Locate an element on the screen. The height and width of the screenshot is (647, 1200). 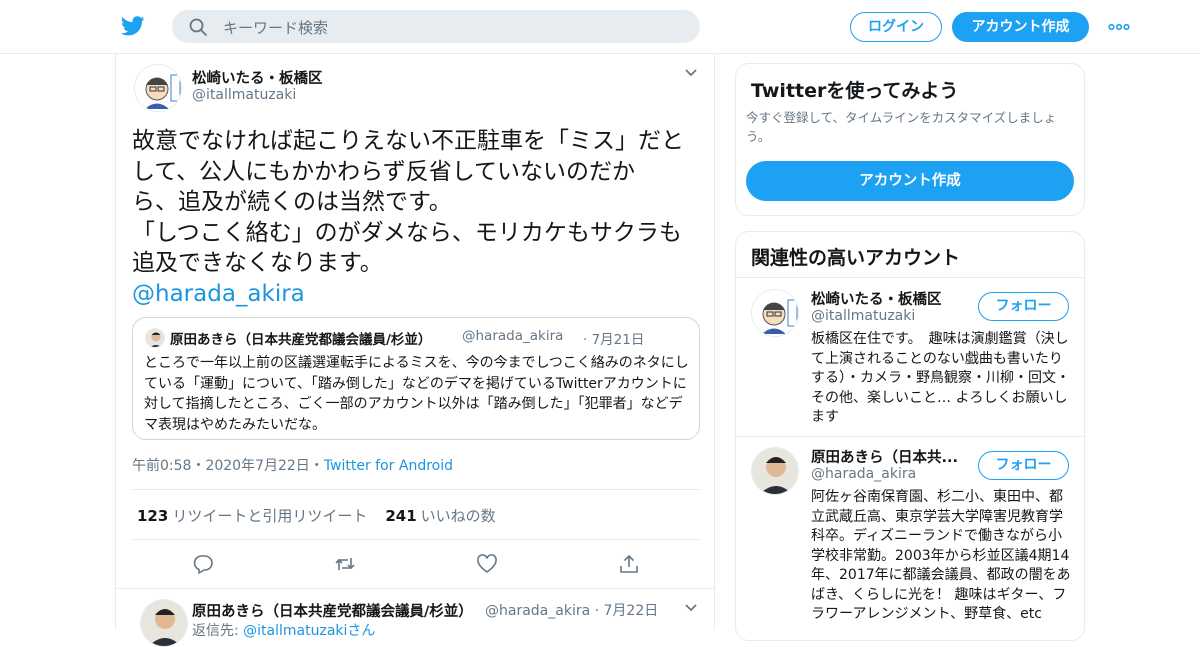
reply-author-avatar is located at coordinates (164, 623).